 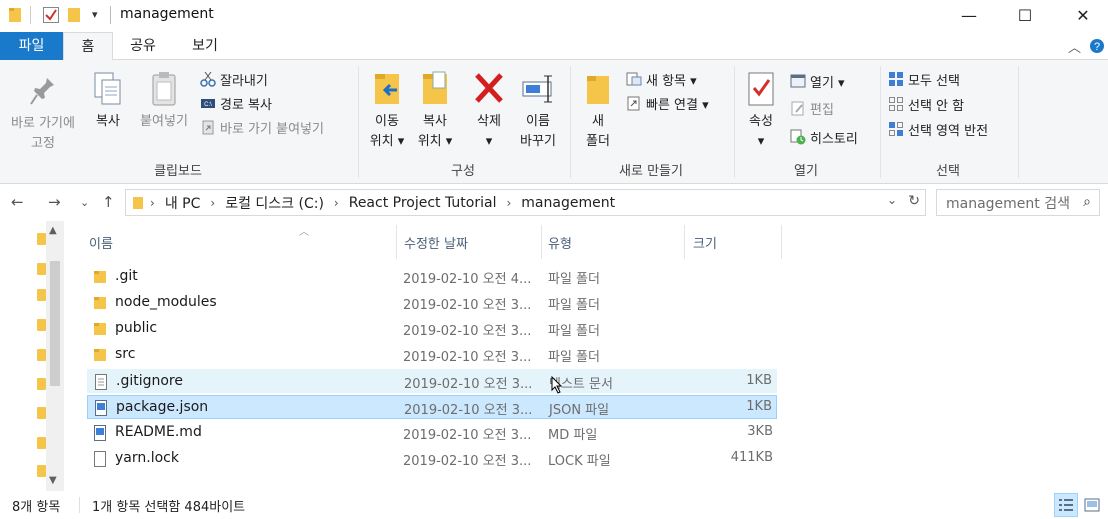 I want to click on paste-shortcut-icon, so click(x=208, y=127).